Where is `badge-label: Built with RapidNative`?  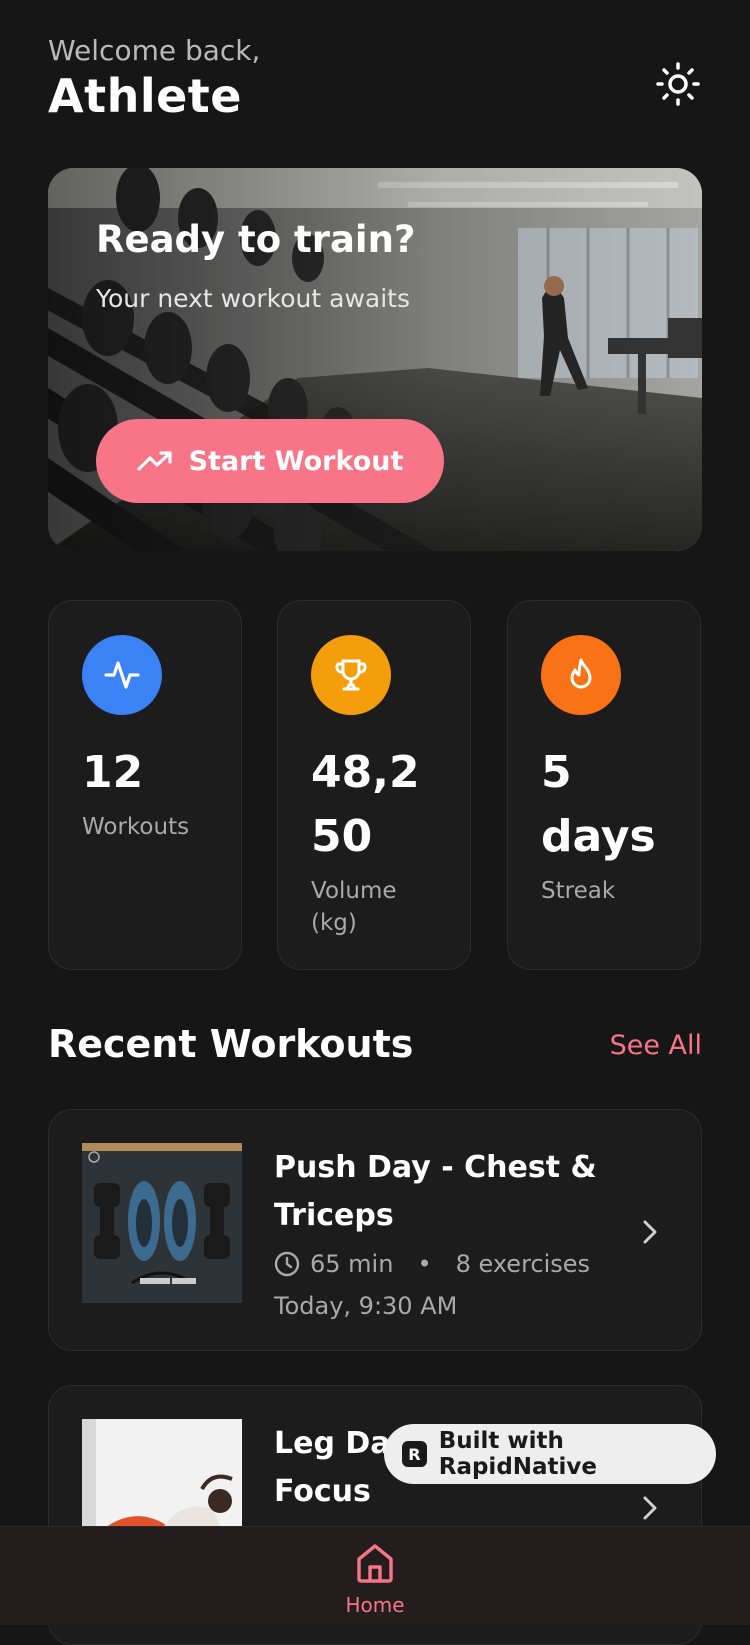 badge-label: Built with RapidNative is located at coordinates (518, 1454).